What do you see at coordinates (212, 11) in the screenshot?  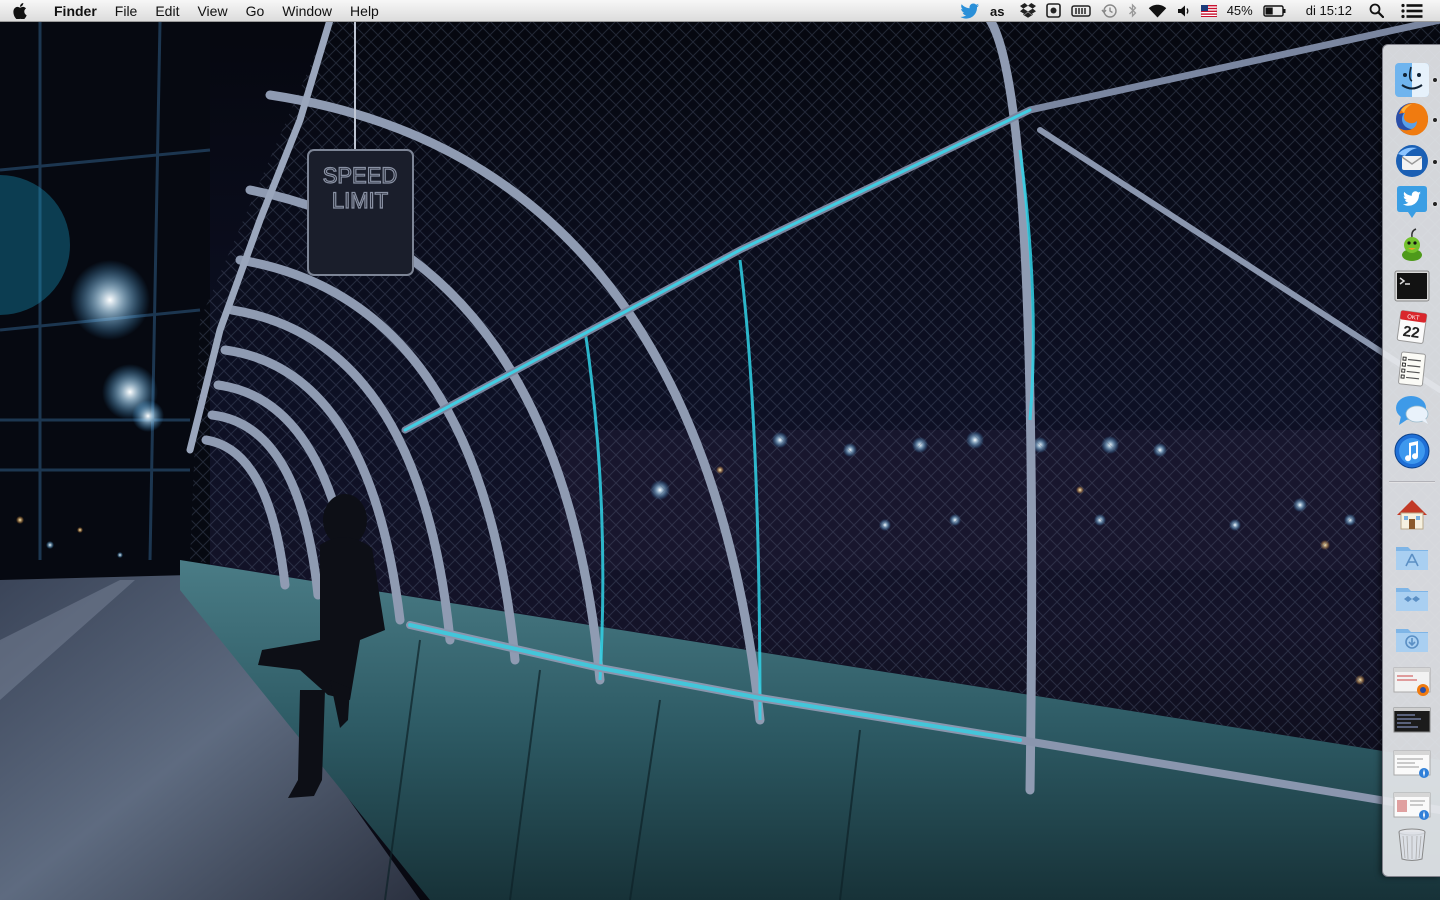 I see `menu-view: View` at bounding box center [212, 11].